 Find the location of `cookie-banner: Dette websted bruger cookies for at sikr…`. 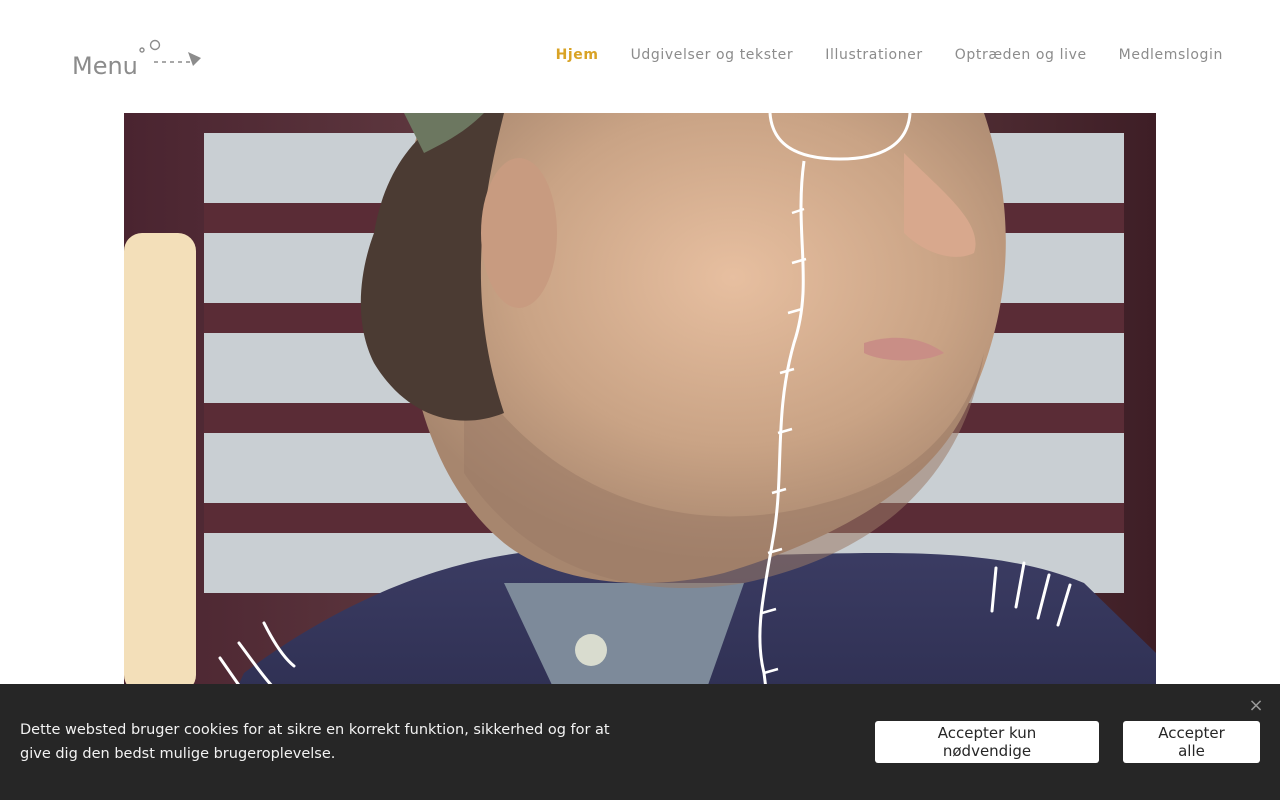

cookie-banner: Dette websted bruger cookies for at sikr… is located at coordinates (640, 742).